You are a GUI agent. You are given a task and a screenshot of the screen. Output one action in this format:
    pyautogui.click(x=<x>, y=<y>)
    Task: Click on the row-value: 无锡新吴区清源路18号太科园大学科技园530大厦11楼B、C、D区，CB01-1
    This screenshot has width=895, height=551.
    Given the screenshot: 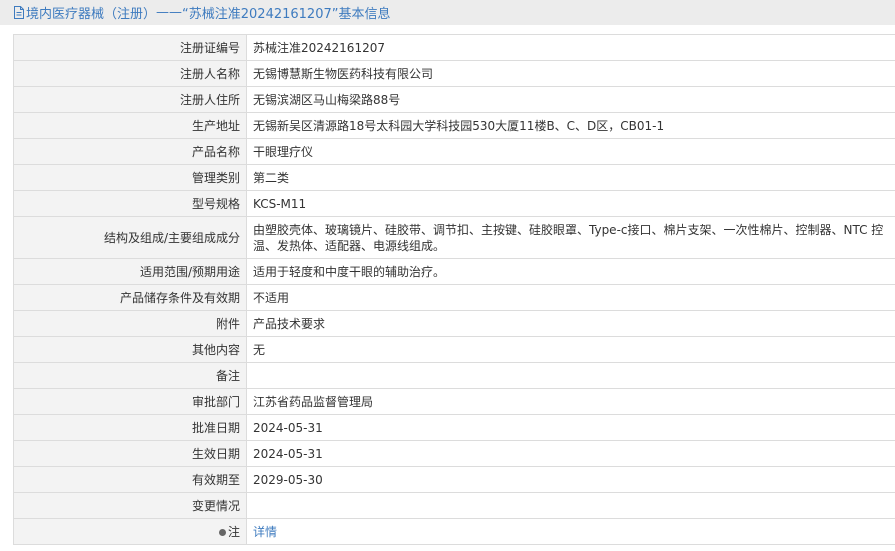 What is the action you would take?
    pyautogui.click(x=570, y=125)
    